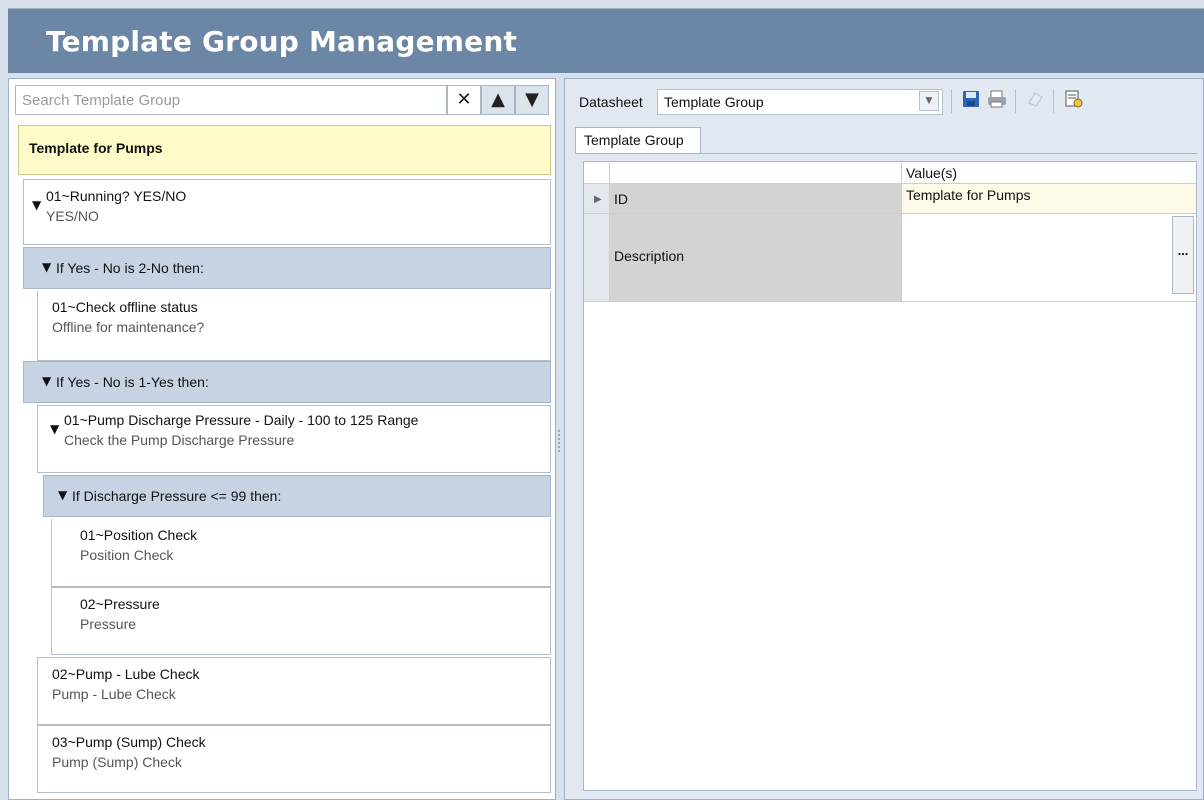  Describe the element at coordinates (597, 173) in the screenshot. I see `row-header-spacer` at that location.